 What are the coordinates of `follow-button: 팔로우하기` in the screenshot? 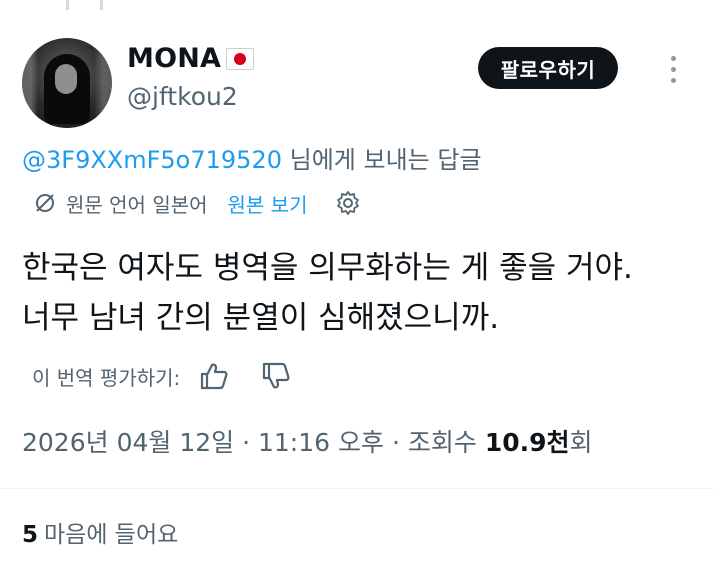 It's located at (548, 68).